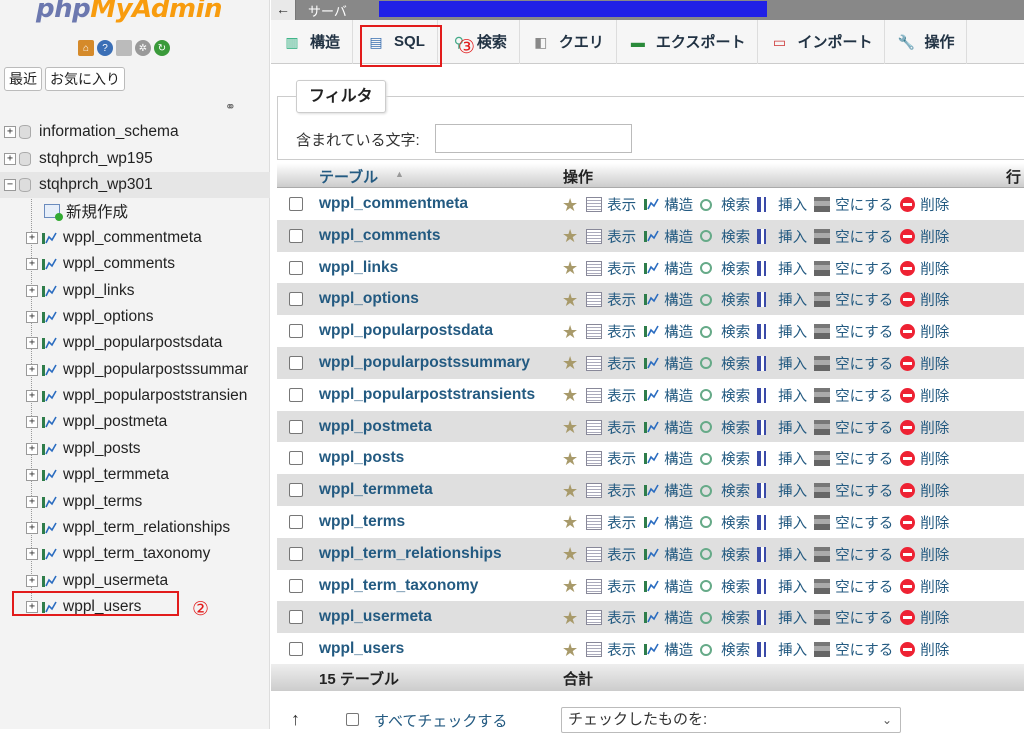 This screenshot has width=1024, height=733. I want to click on table-name-link: wppl_popularpostsdata, so click(406, 331).